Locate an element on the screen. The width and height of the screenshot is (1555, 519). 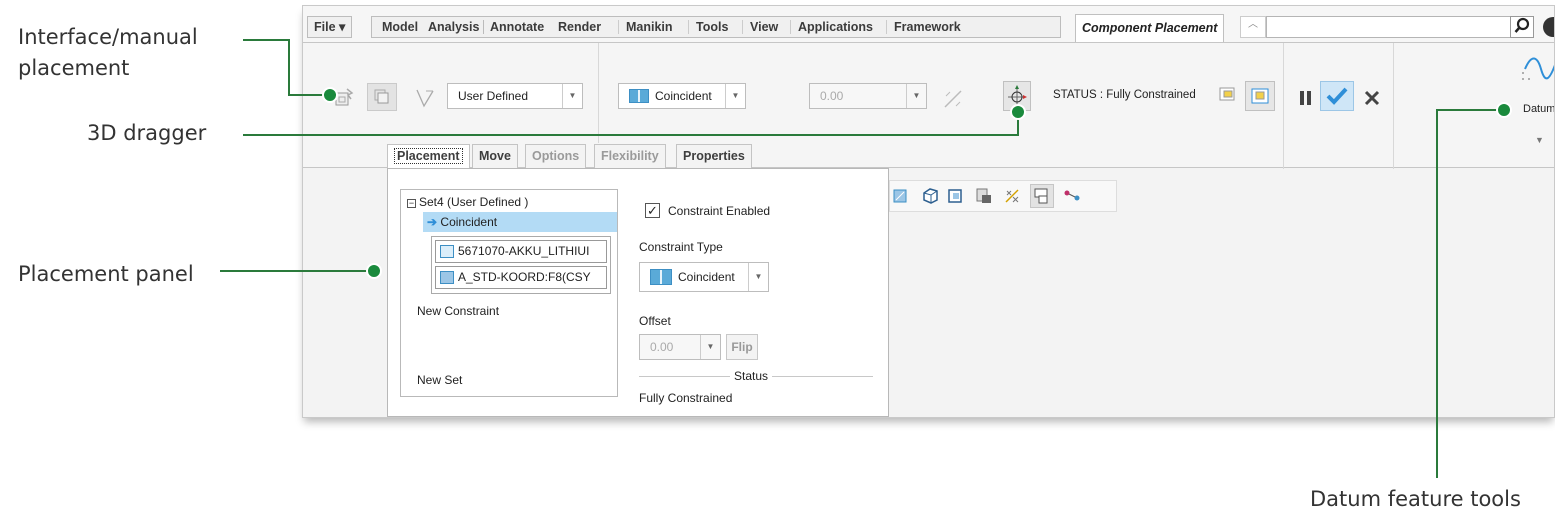
arrow-right-icon: ➔ is located at coordinates (432, 222).